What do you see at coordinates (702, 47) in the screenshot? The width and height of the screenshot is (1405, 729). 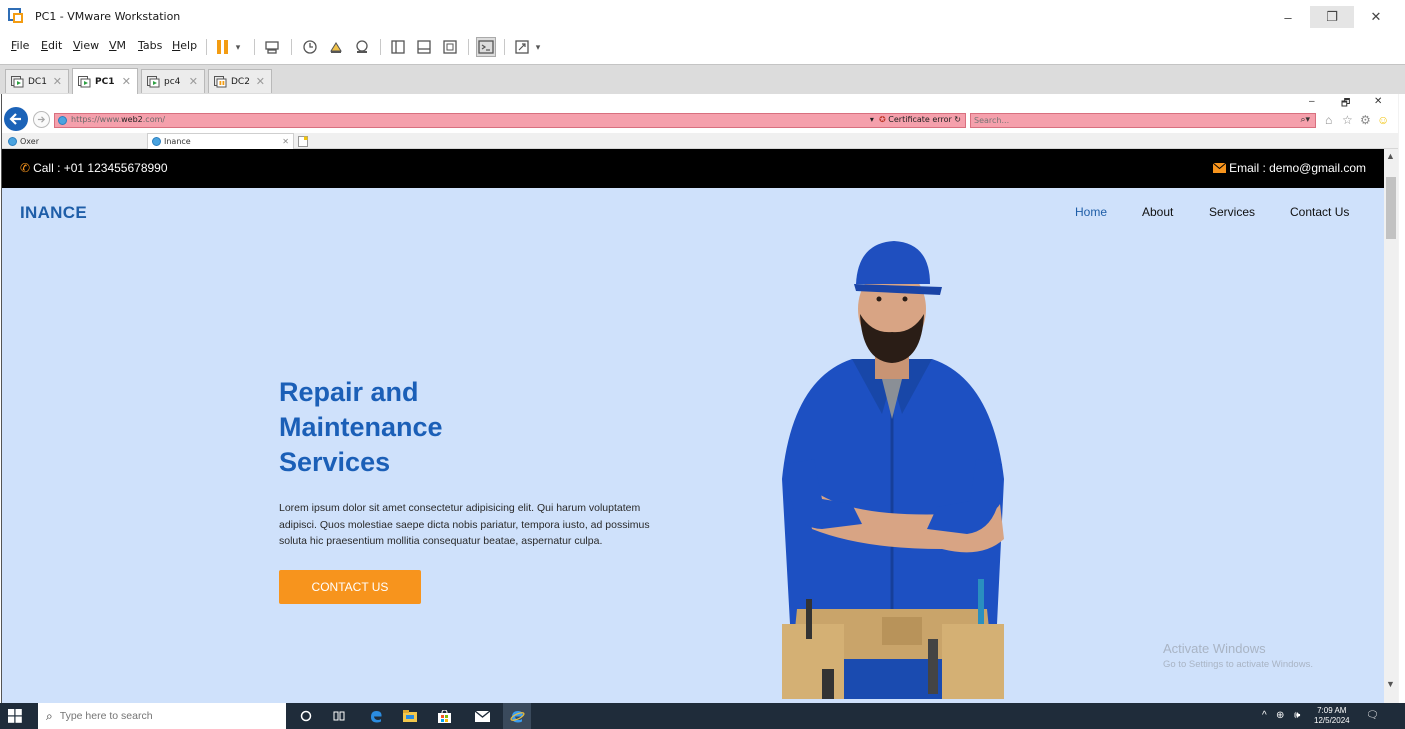 I see `vmware-menu-bar: File Edit View VM Tabs Help ▾ ▾` at bounding box center [702, 47].